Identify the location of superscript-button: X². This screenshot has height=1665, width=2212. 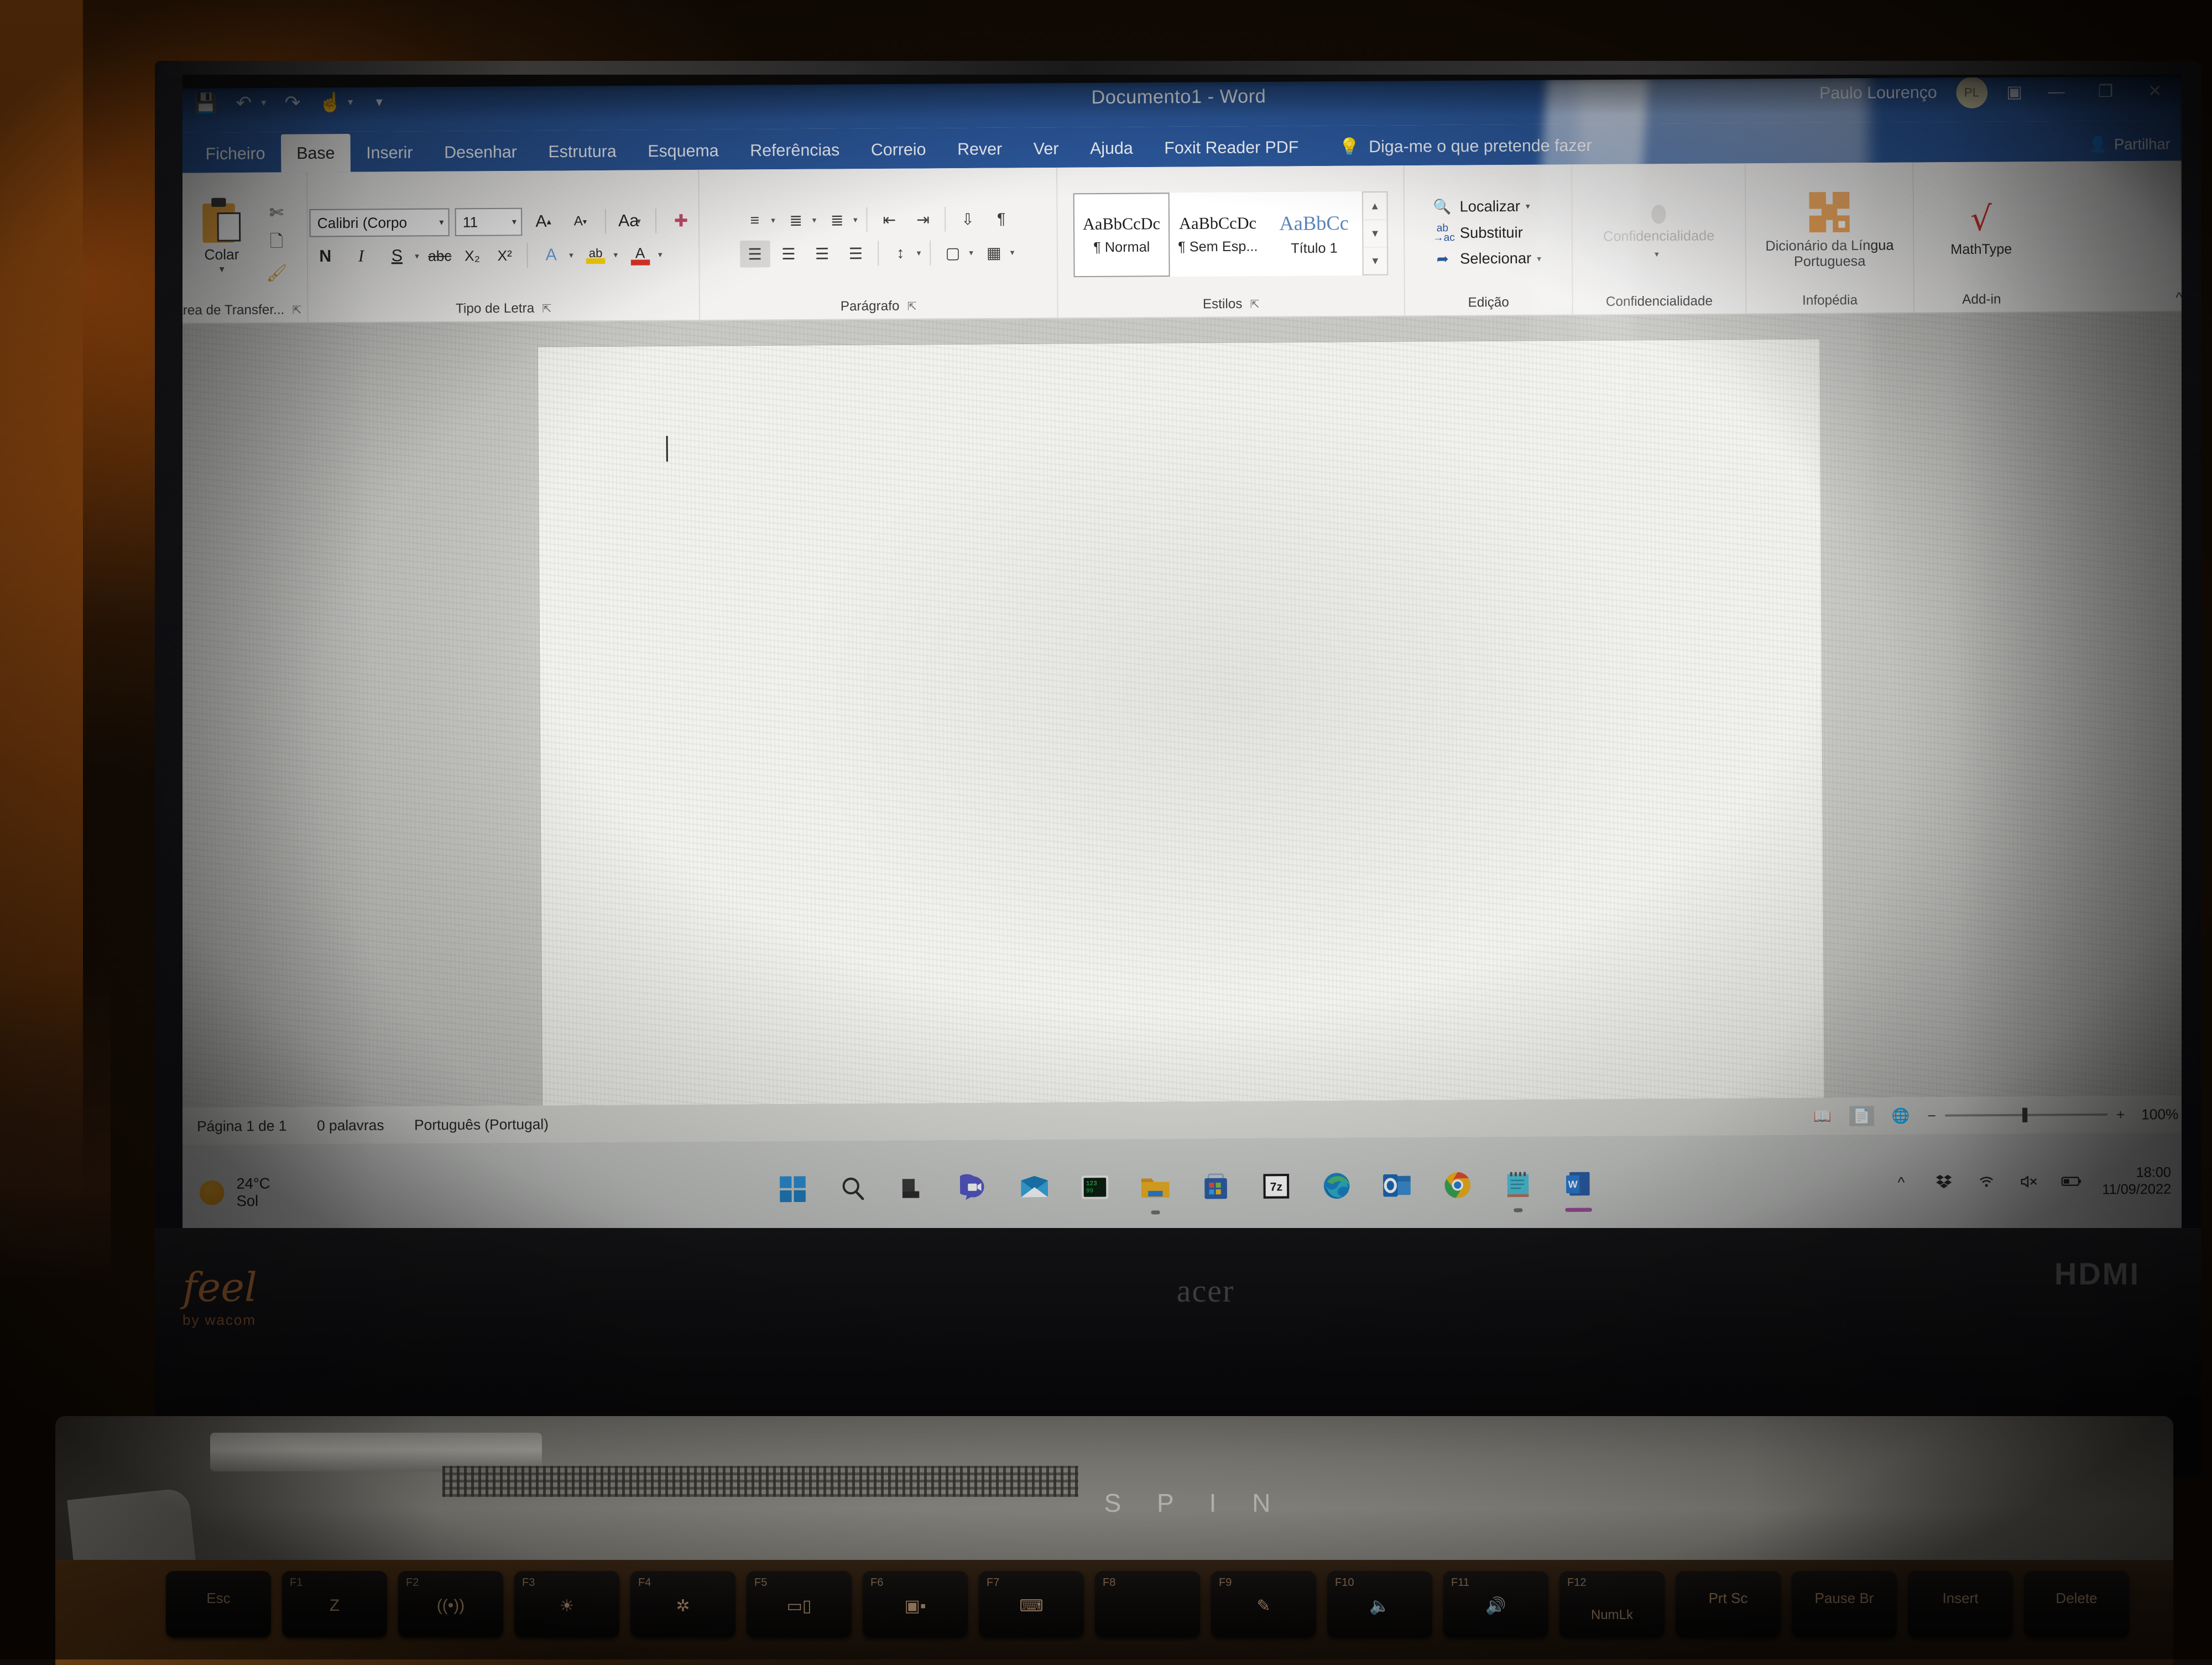
(505, 255).